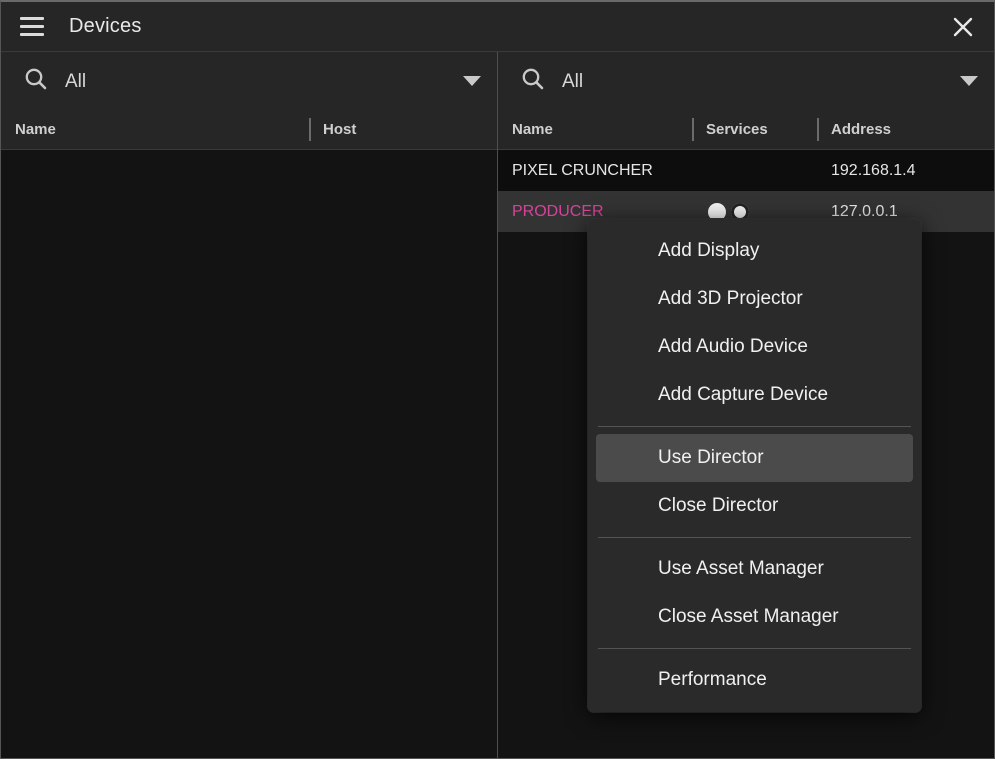 The width and height of the screenshot is (995, 759). Describe the element at coordinates (403, 129) in the screenshot. I see `left-column-host: Host` at that location.